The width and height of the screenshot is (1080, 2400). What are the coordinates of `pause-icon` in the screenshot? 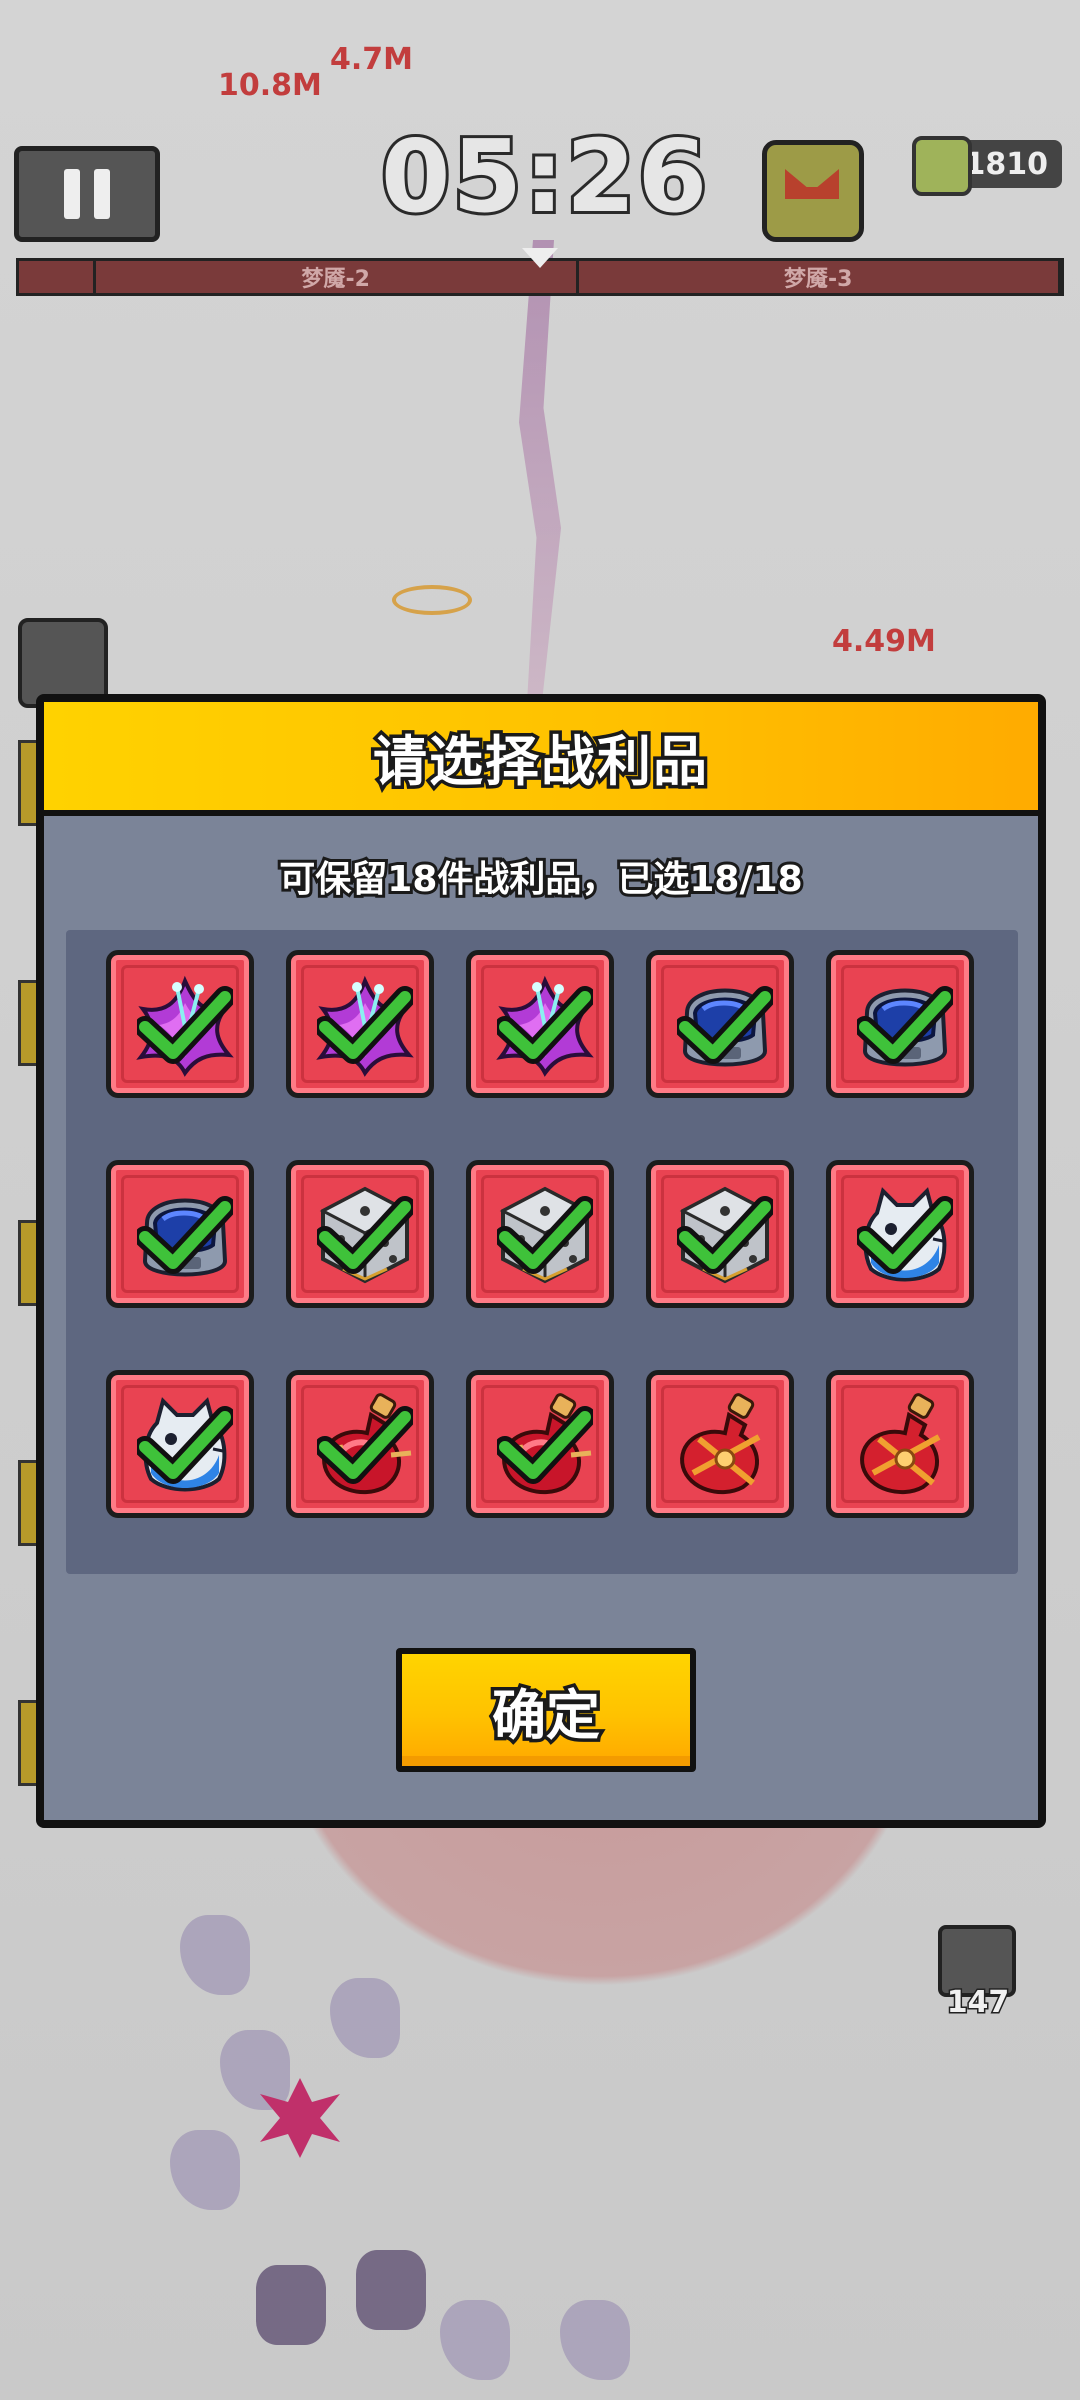 It's located at (72, 194).